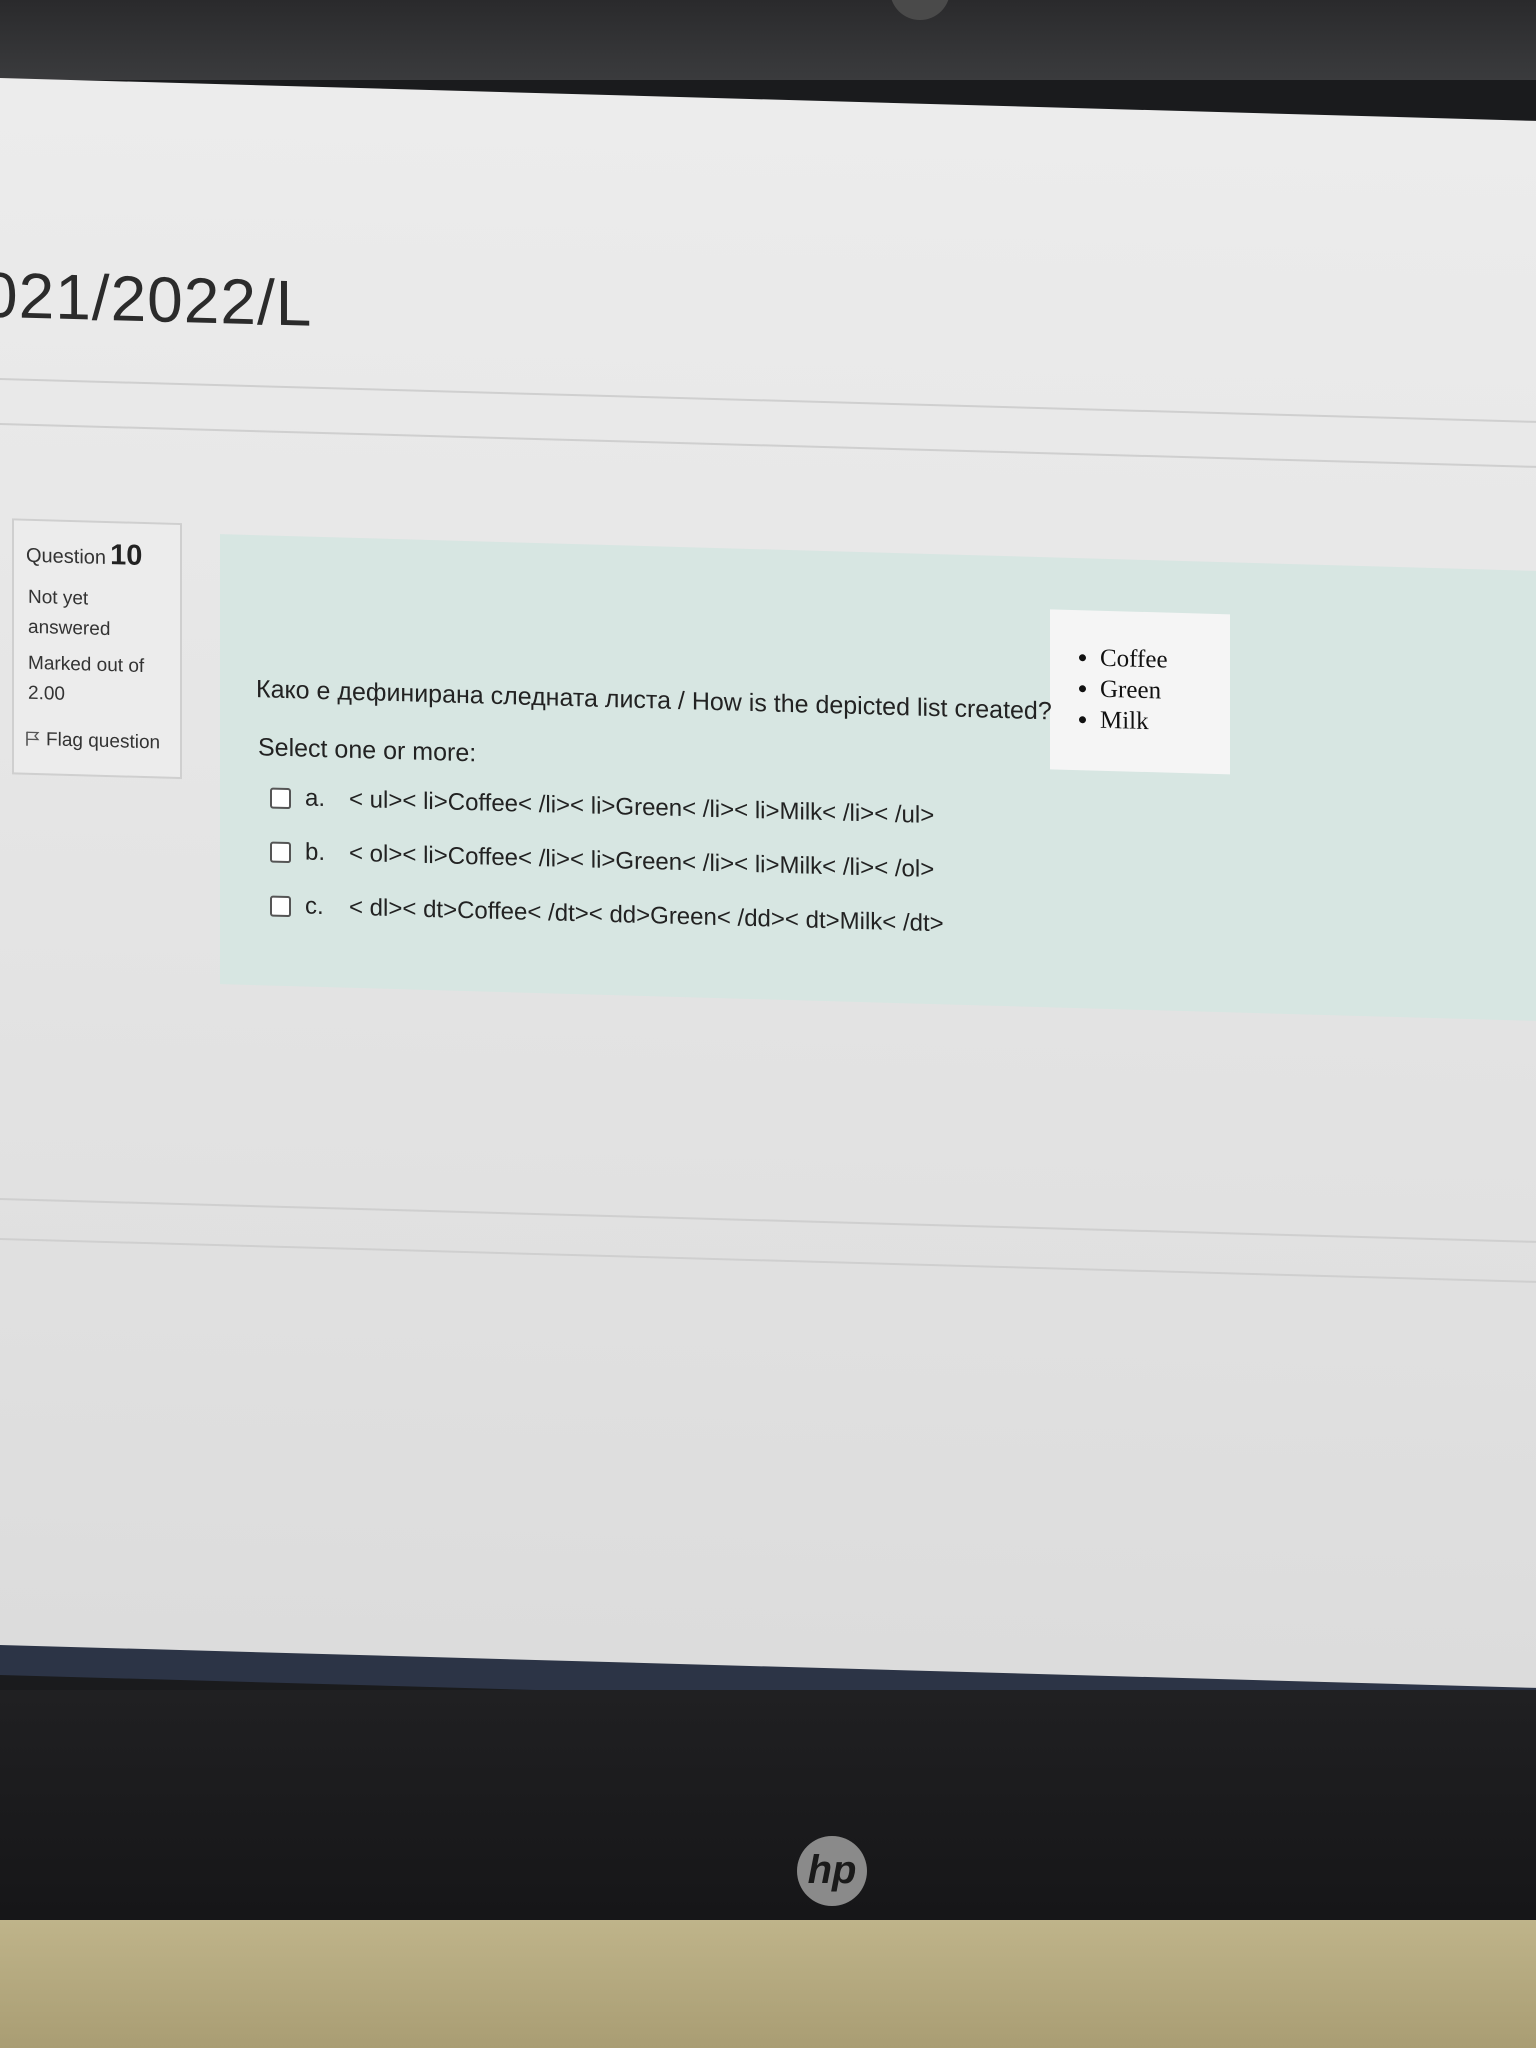  Describe the element at coordinates (315, 798) in the screenshot. I see `answer-letter: a.` at that location.